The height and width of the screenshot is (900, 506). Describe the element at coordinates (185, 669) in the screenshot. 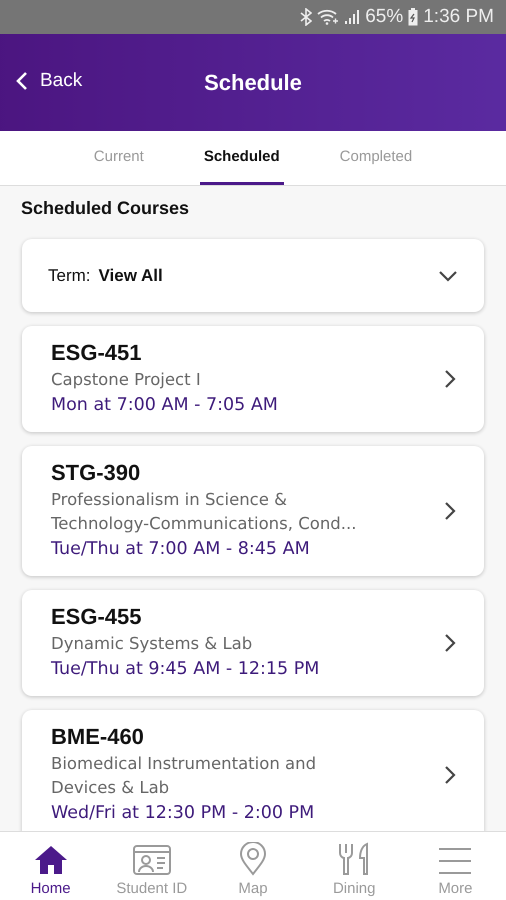

I see `course-time: Tue/Thu at 9:45 AM - 12:15 PM` at that location.